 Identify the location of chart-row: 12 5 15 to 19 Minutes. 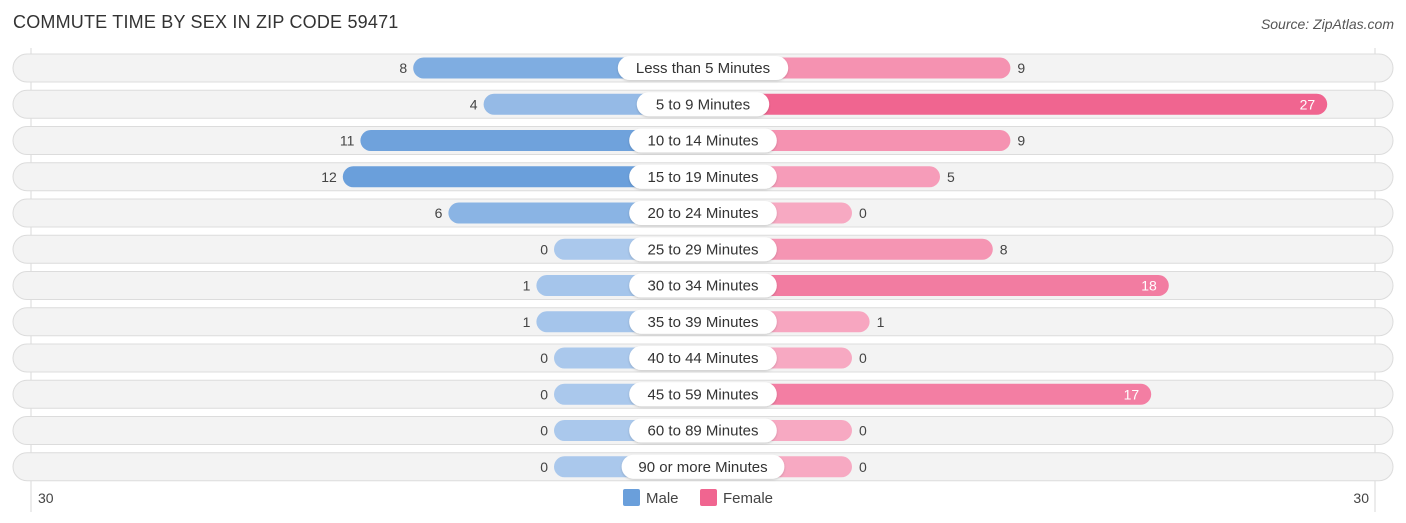
(703, 177).